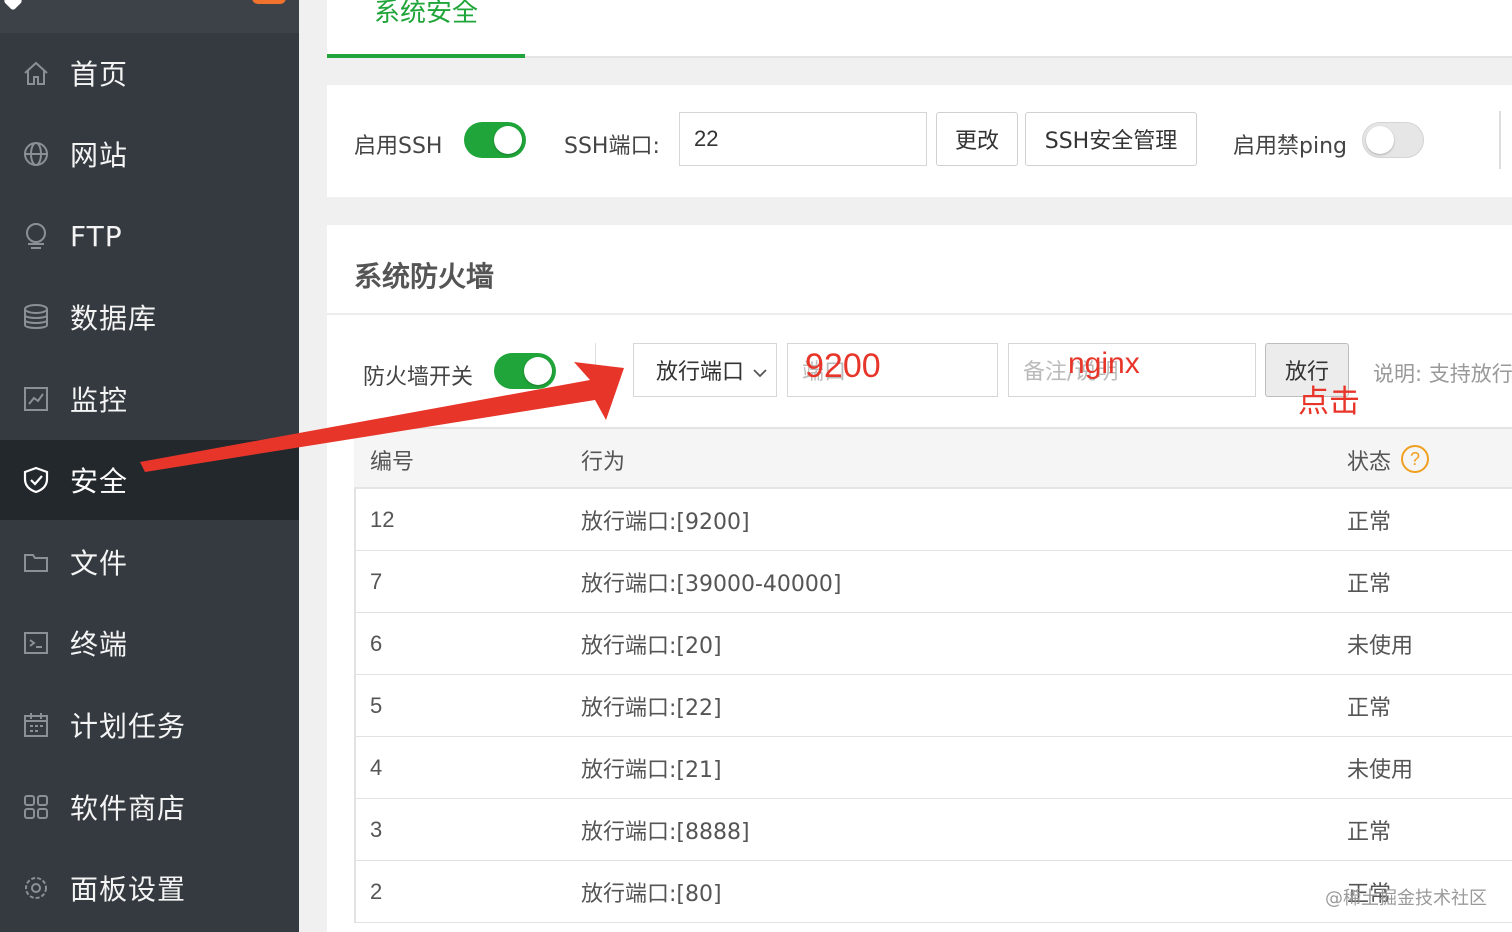  Describe the element at coordinates (1329, 402) in the screenshot. I see `annotation-click: 点击` at that location.